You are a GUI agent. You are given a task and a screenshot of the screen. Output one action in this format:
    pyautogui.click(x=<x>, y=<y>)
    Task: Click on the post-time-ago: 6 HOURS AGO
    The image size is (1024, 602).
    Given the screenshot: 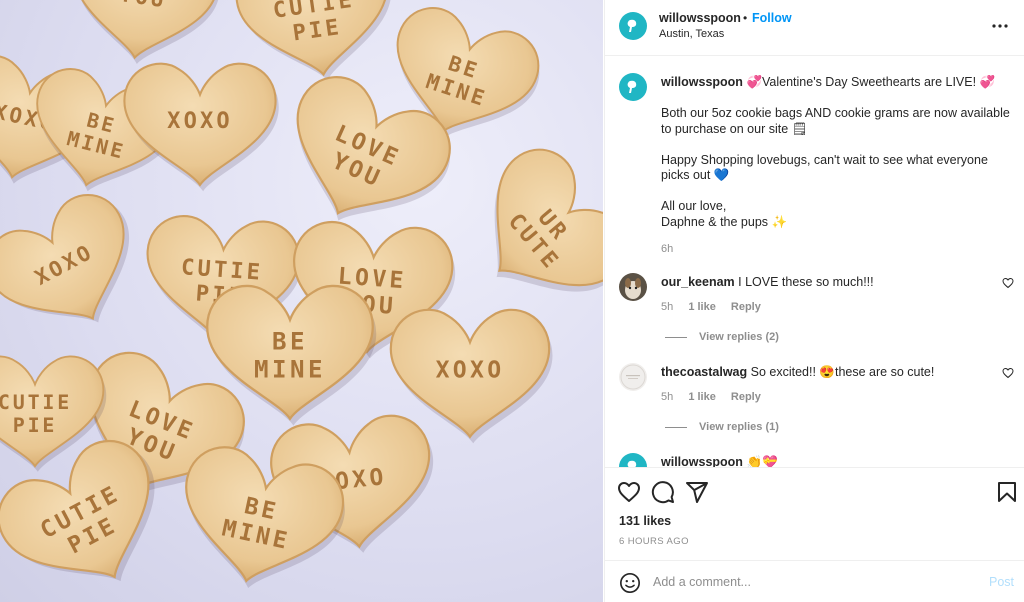 What is the action you would take?
    pyautogui.click(x=654, y=541)
    